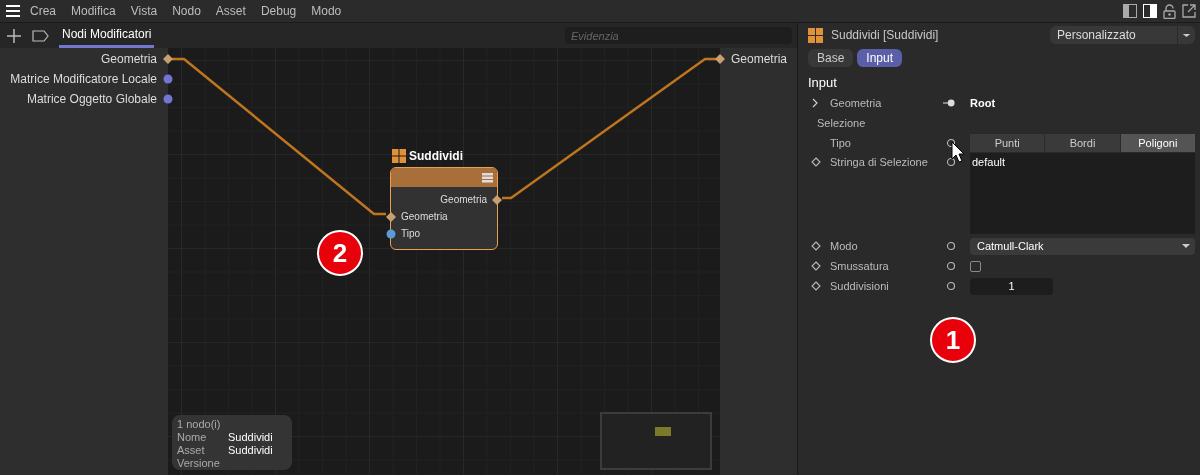 The image size is (1200, 475). Describe the element at coordinates (14, 35) in the screenshot. I see `add-icon` at that location.